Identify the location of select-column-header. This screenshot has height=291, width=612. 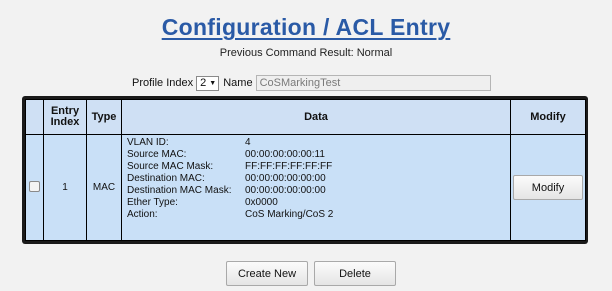
(34, 117).